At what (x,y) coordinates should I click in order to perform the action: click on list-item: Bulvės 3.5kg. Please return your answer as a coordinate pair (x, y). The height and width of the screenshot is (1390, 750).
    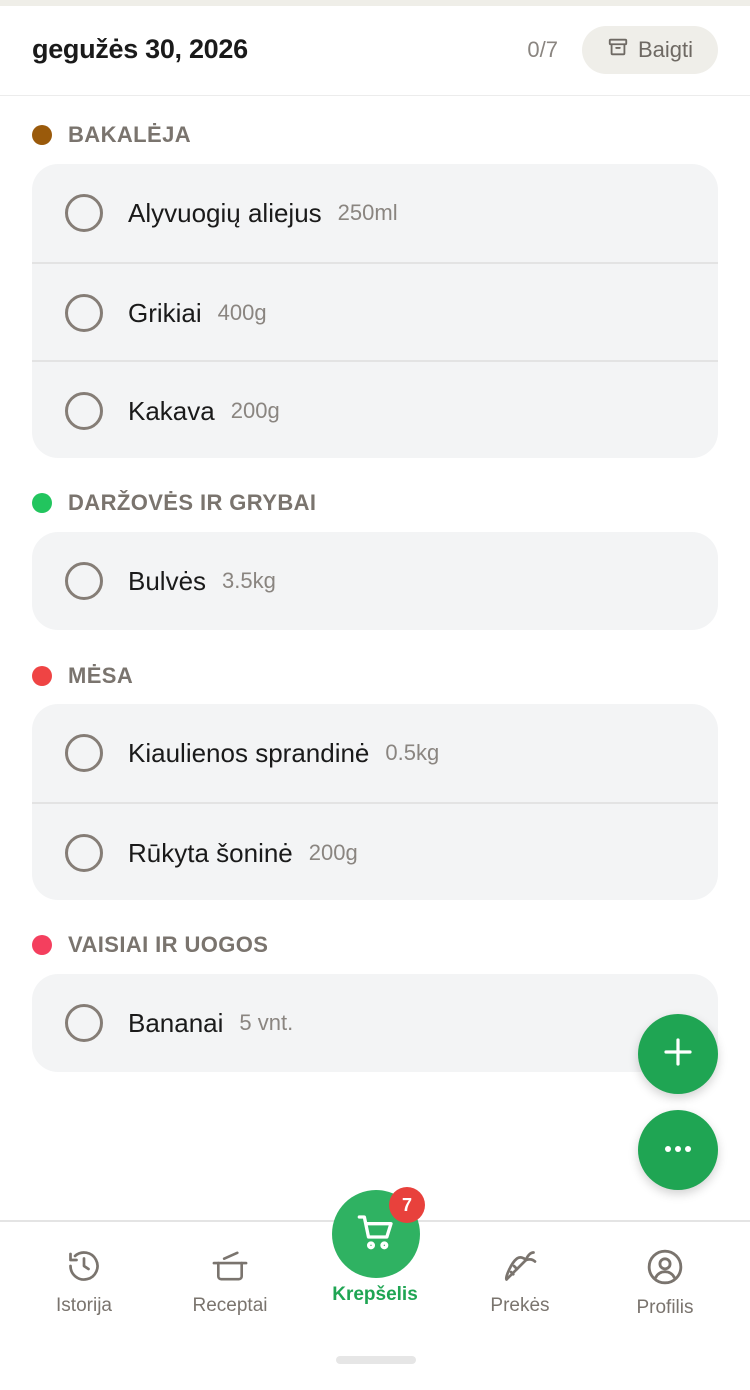
    Looking at the image, I should click on (375, 581).